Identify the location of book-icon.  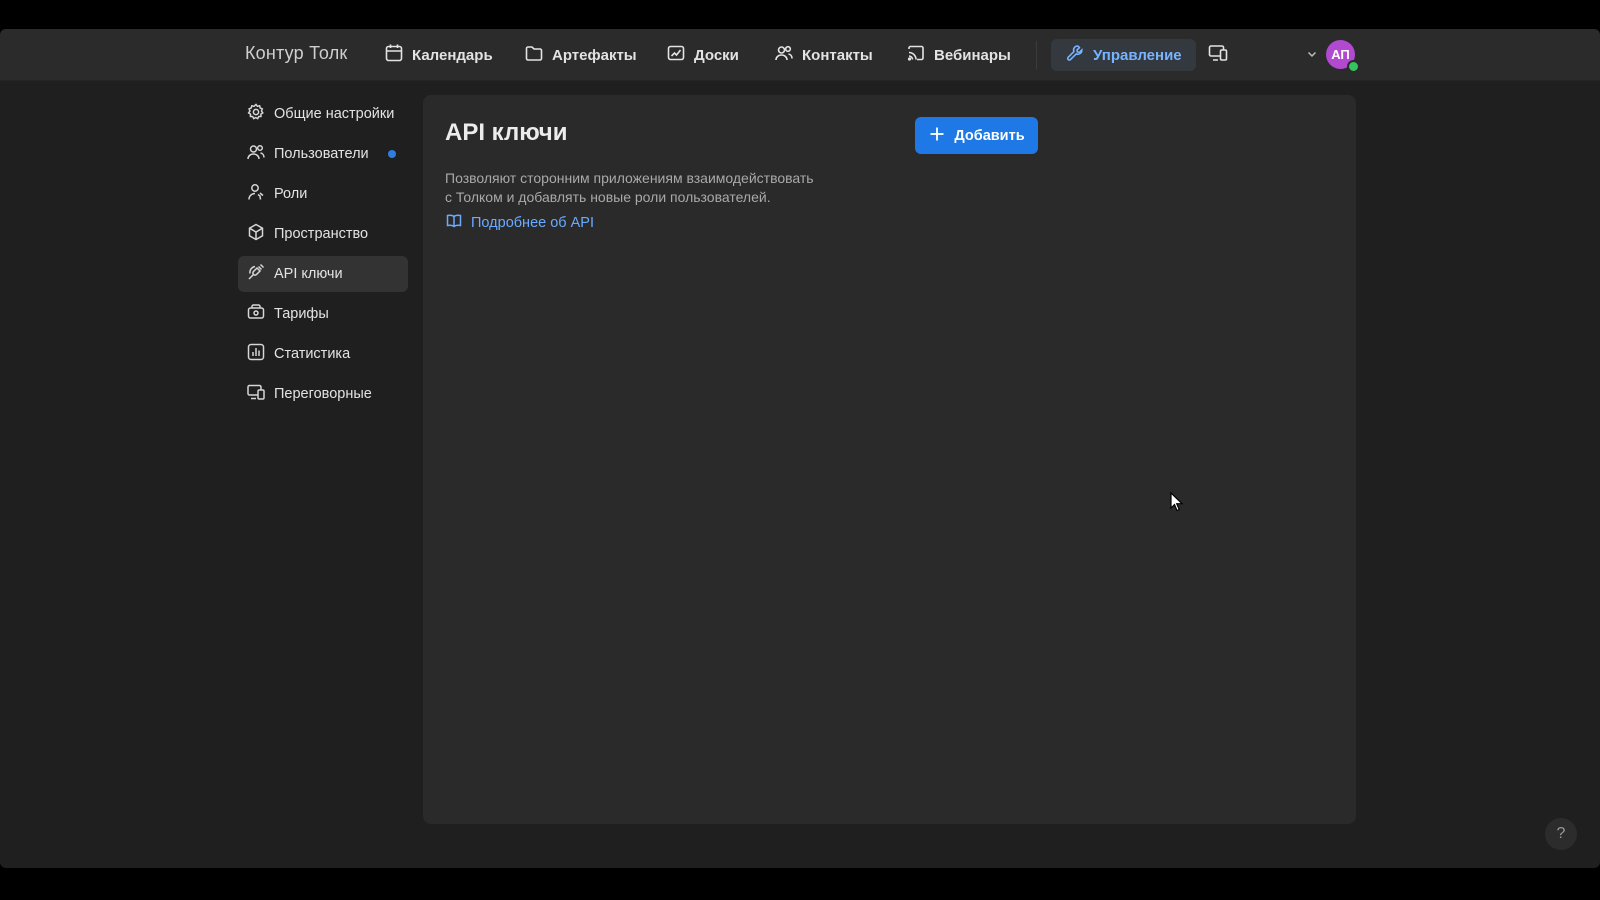
(454, 223).